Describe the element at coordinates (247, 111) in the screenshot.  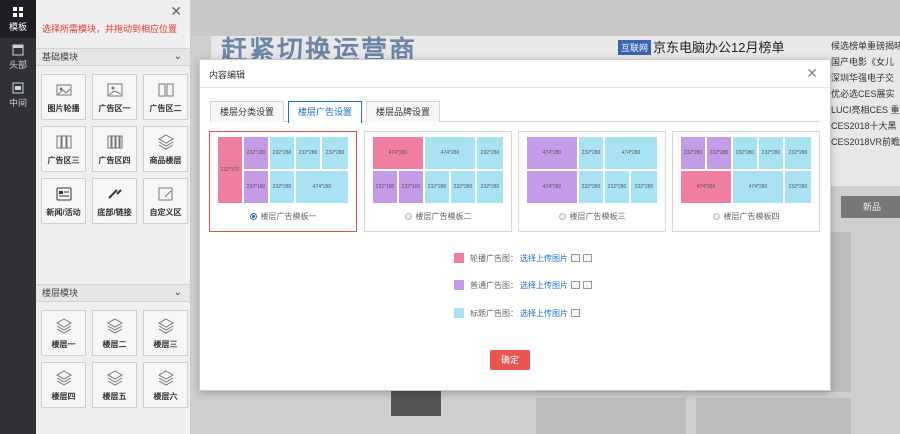
I see `tab-floor-category: 楼层分类设置` at that location.